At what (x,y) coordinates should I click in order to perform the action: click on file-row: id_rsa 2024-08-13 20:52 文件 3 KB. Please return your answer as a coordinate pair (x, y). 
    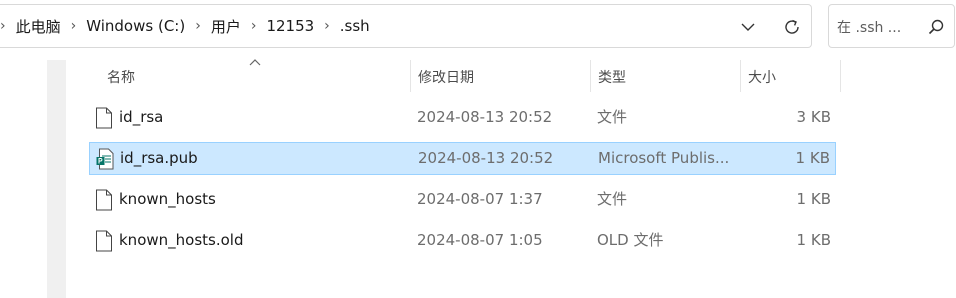
    Looking at the image, I should click on (462, 118).